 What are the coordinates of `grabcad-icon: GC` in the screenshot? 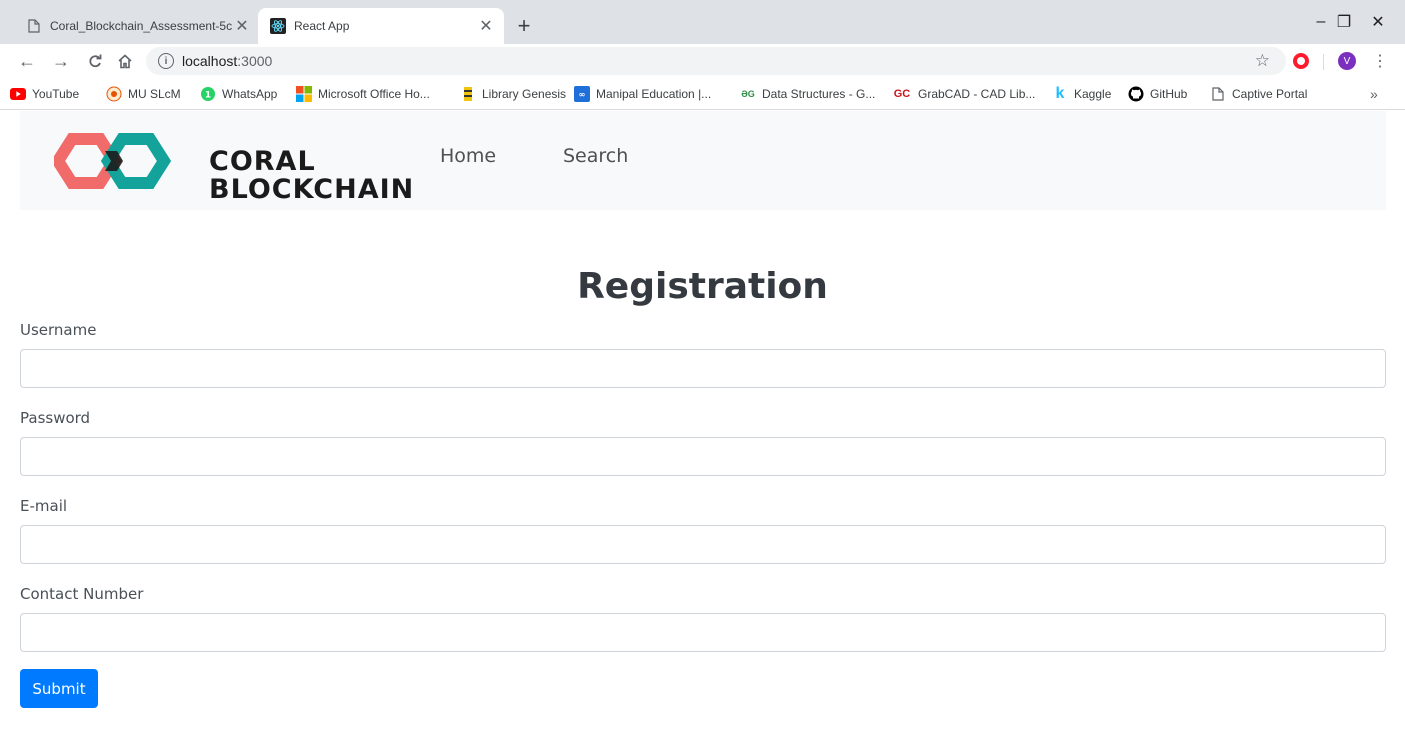 It's located at (902, 94).